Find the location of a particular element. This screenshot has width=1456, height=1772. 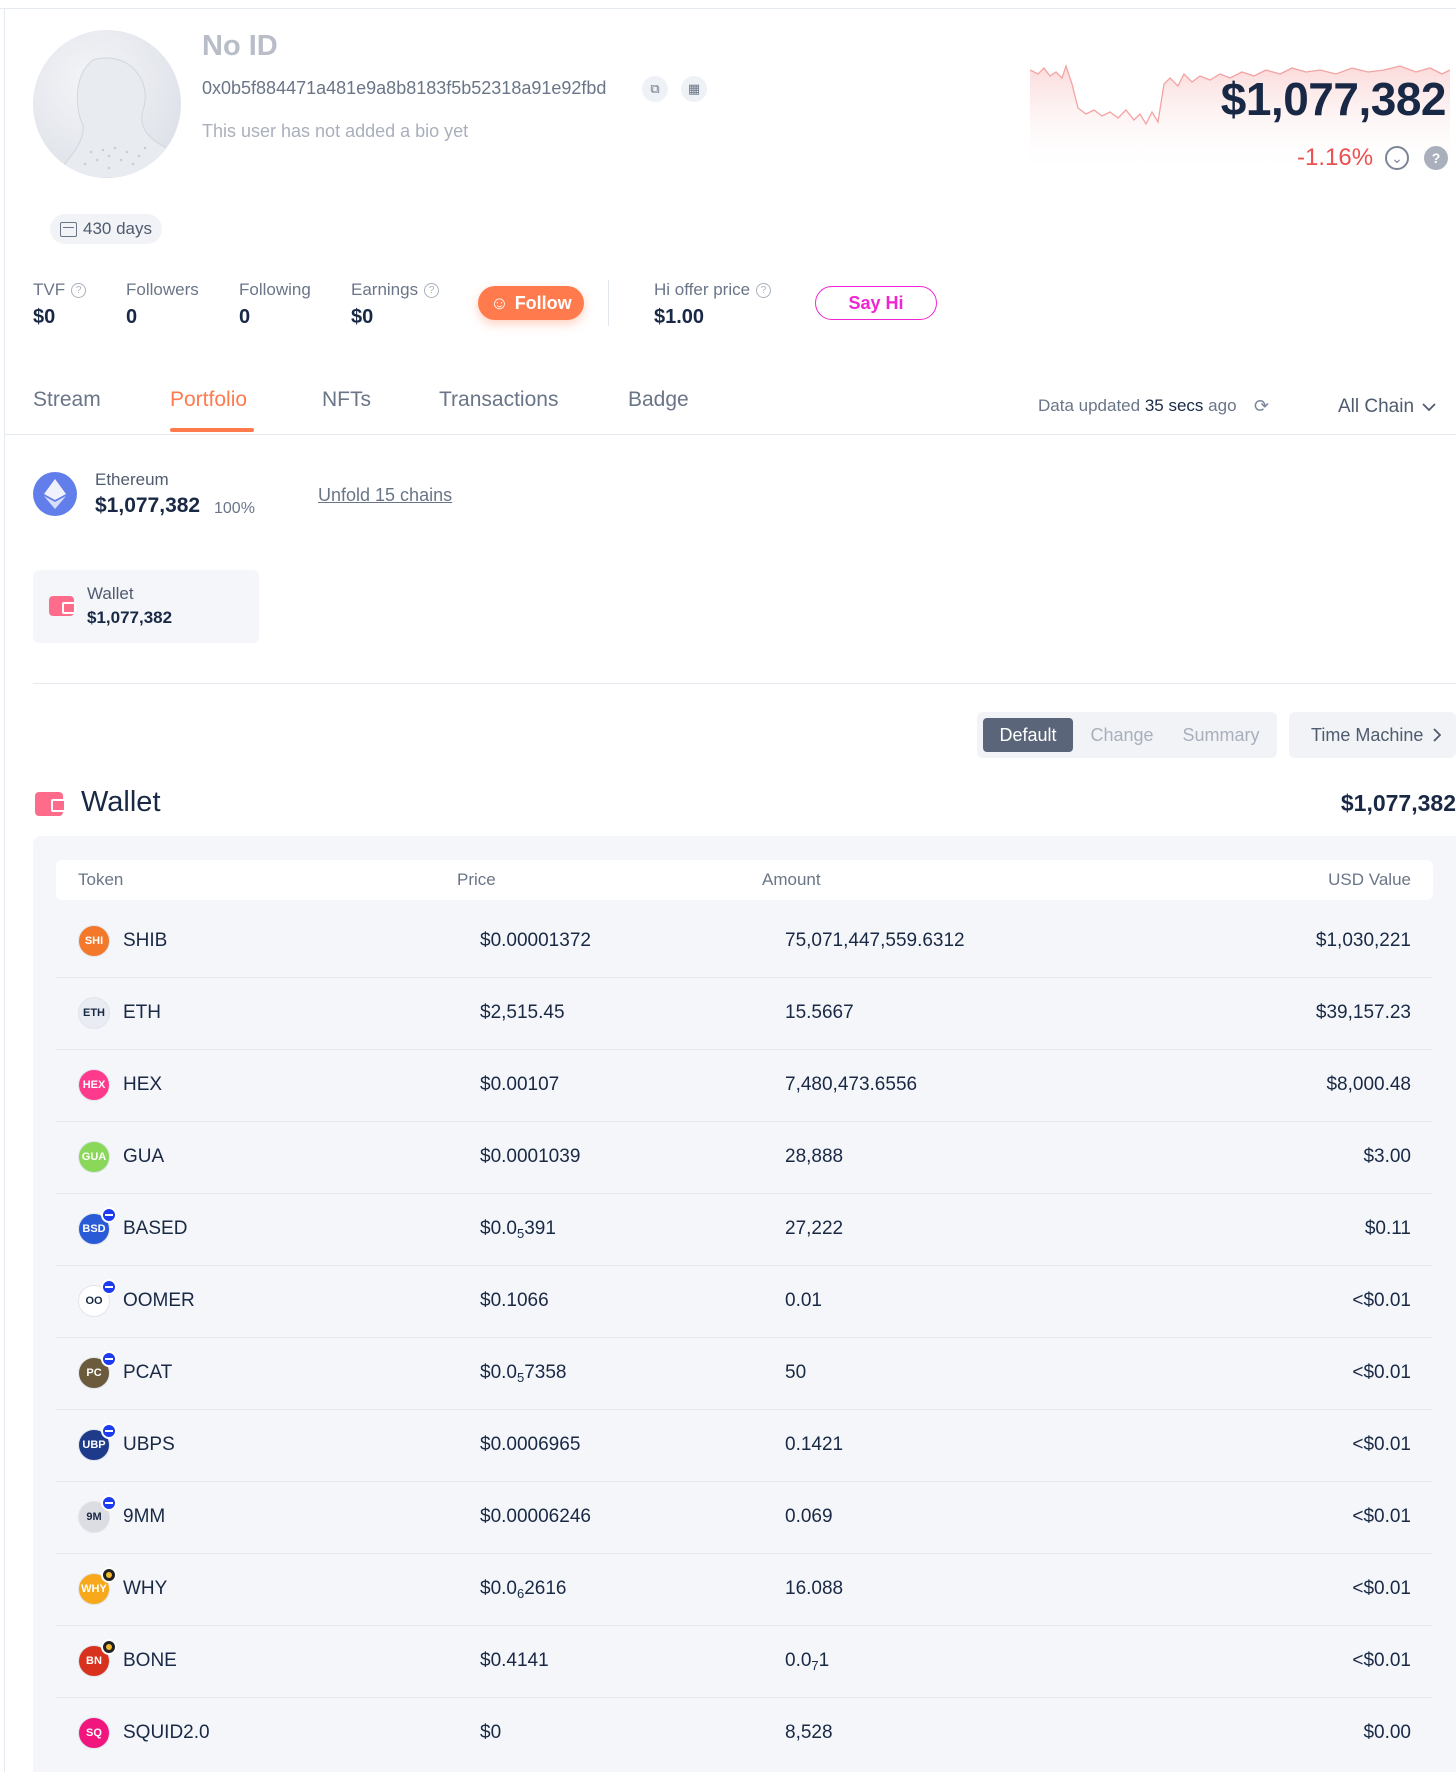

table-row: SQ SQUID2.0 $0 8,528 $0.00 is located at coordinates (744, 1734).